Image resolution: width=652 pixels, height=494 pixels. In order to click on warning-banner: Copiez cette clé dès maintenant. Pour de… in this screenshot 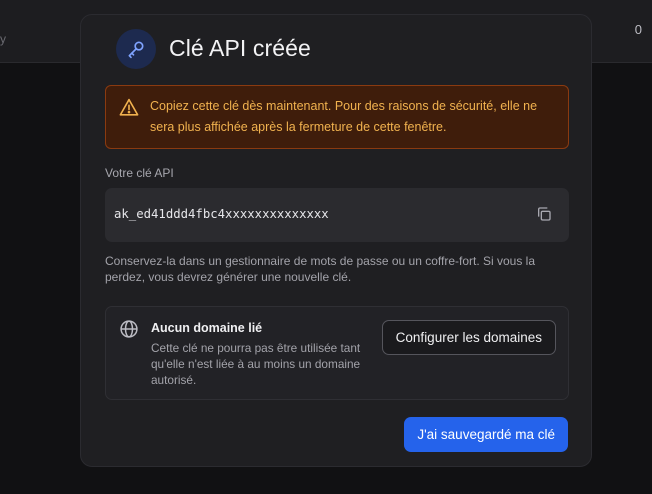, I will do `click(337, 117)`.